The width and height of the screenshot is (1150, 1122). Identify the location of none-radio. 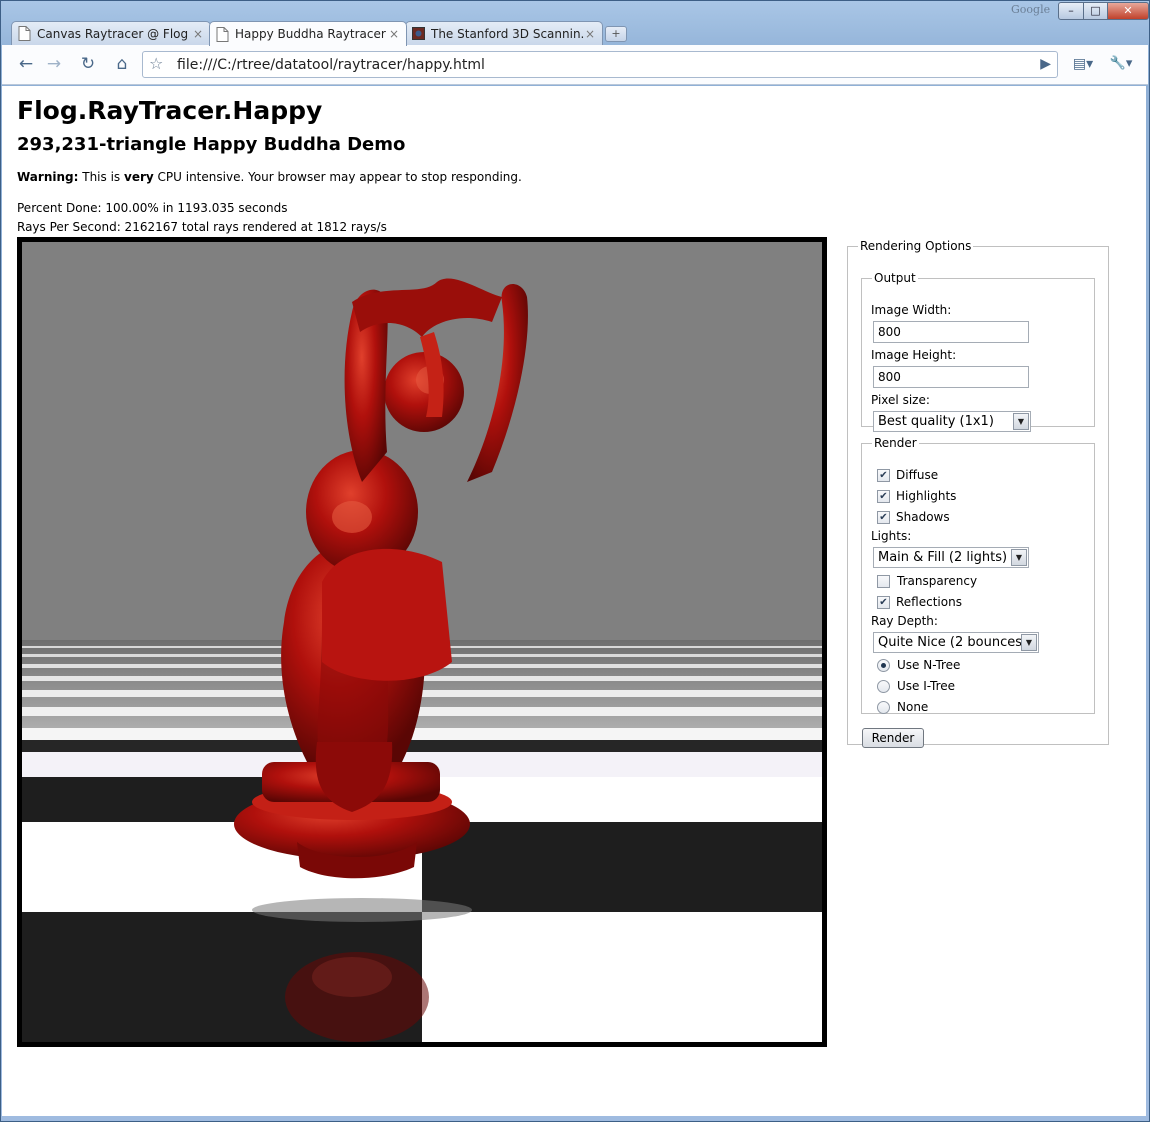
(883, 707).